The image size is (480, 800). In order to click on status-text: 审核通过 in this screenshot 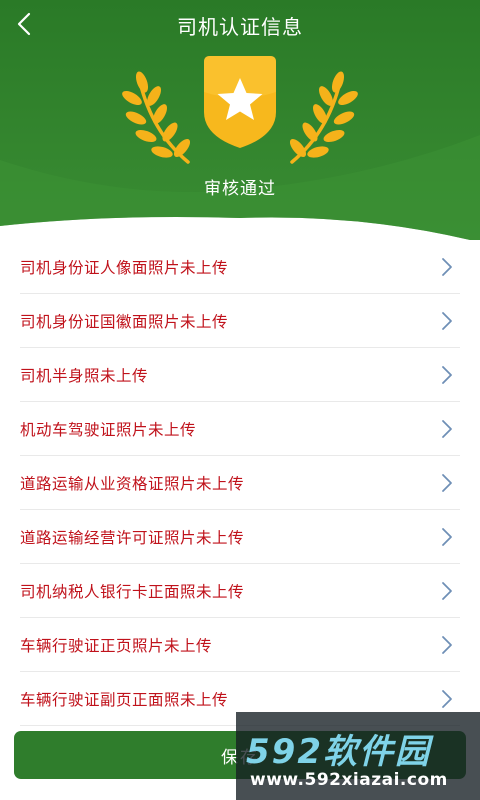, I will do `click(240, 189)`.